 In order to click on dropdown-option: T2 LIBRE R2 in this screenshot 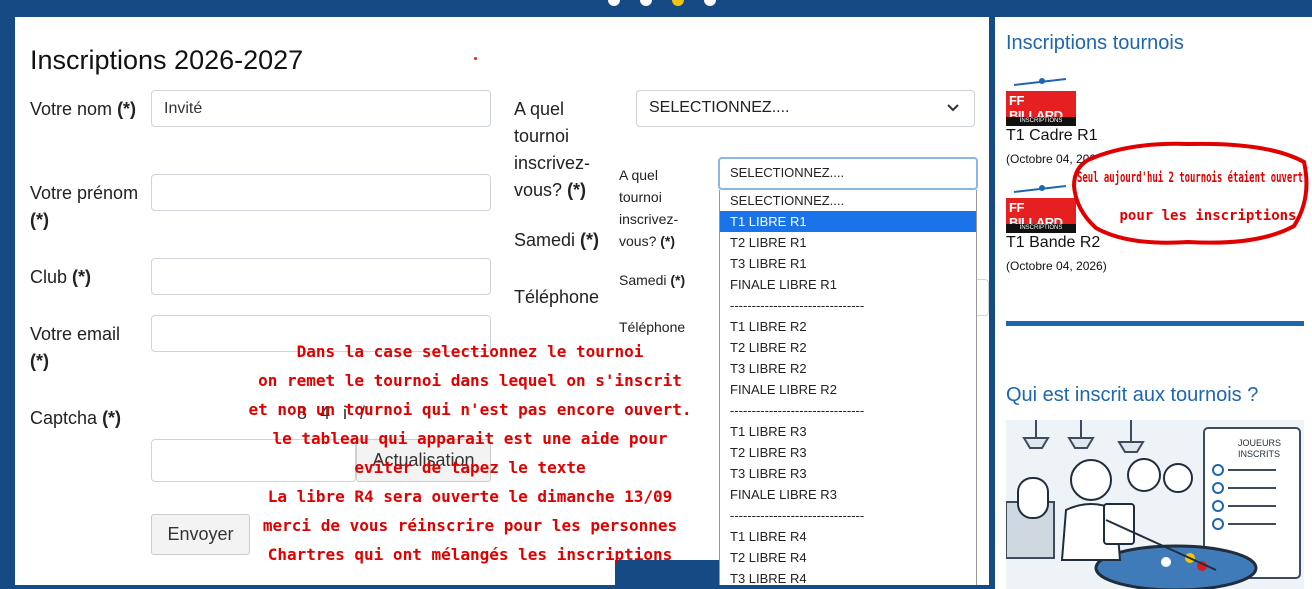, I will do `click(848, 347)`.